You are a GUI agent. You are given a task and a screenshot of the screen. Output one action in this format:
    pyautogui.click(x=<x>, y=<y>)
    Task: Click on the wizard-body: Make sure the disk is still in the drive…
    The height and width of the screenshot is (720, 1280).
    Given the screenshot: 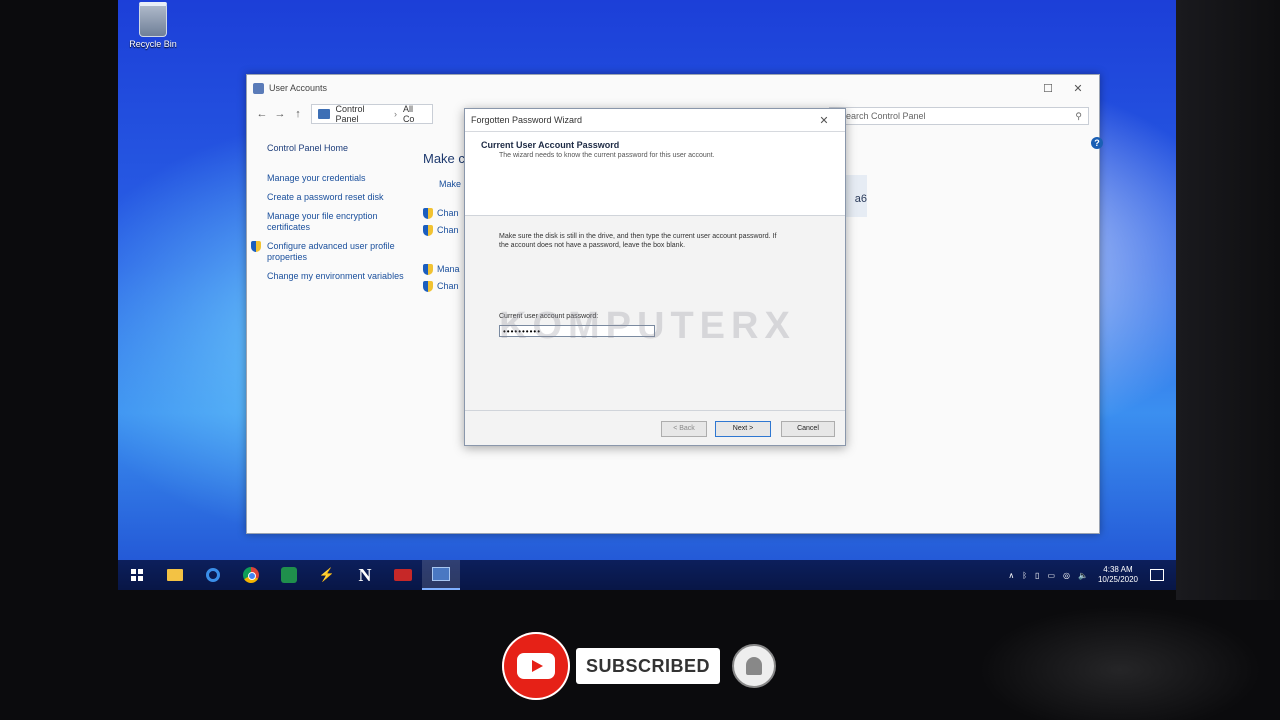 What is the action you would take?
    pyautogui.click(x=655, y=284)
    